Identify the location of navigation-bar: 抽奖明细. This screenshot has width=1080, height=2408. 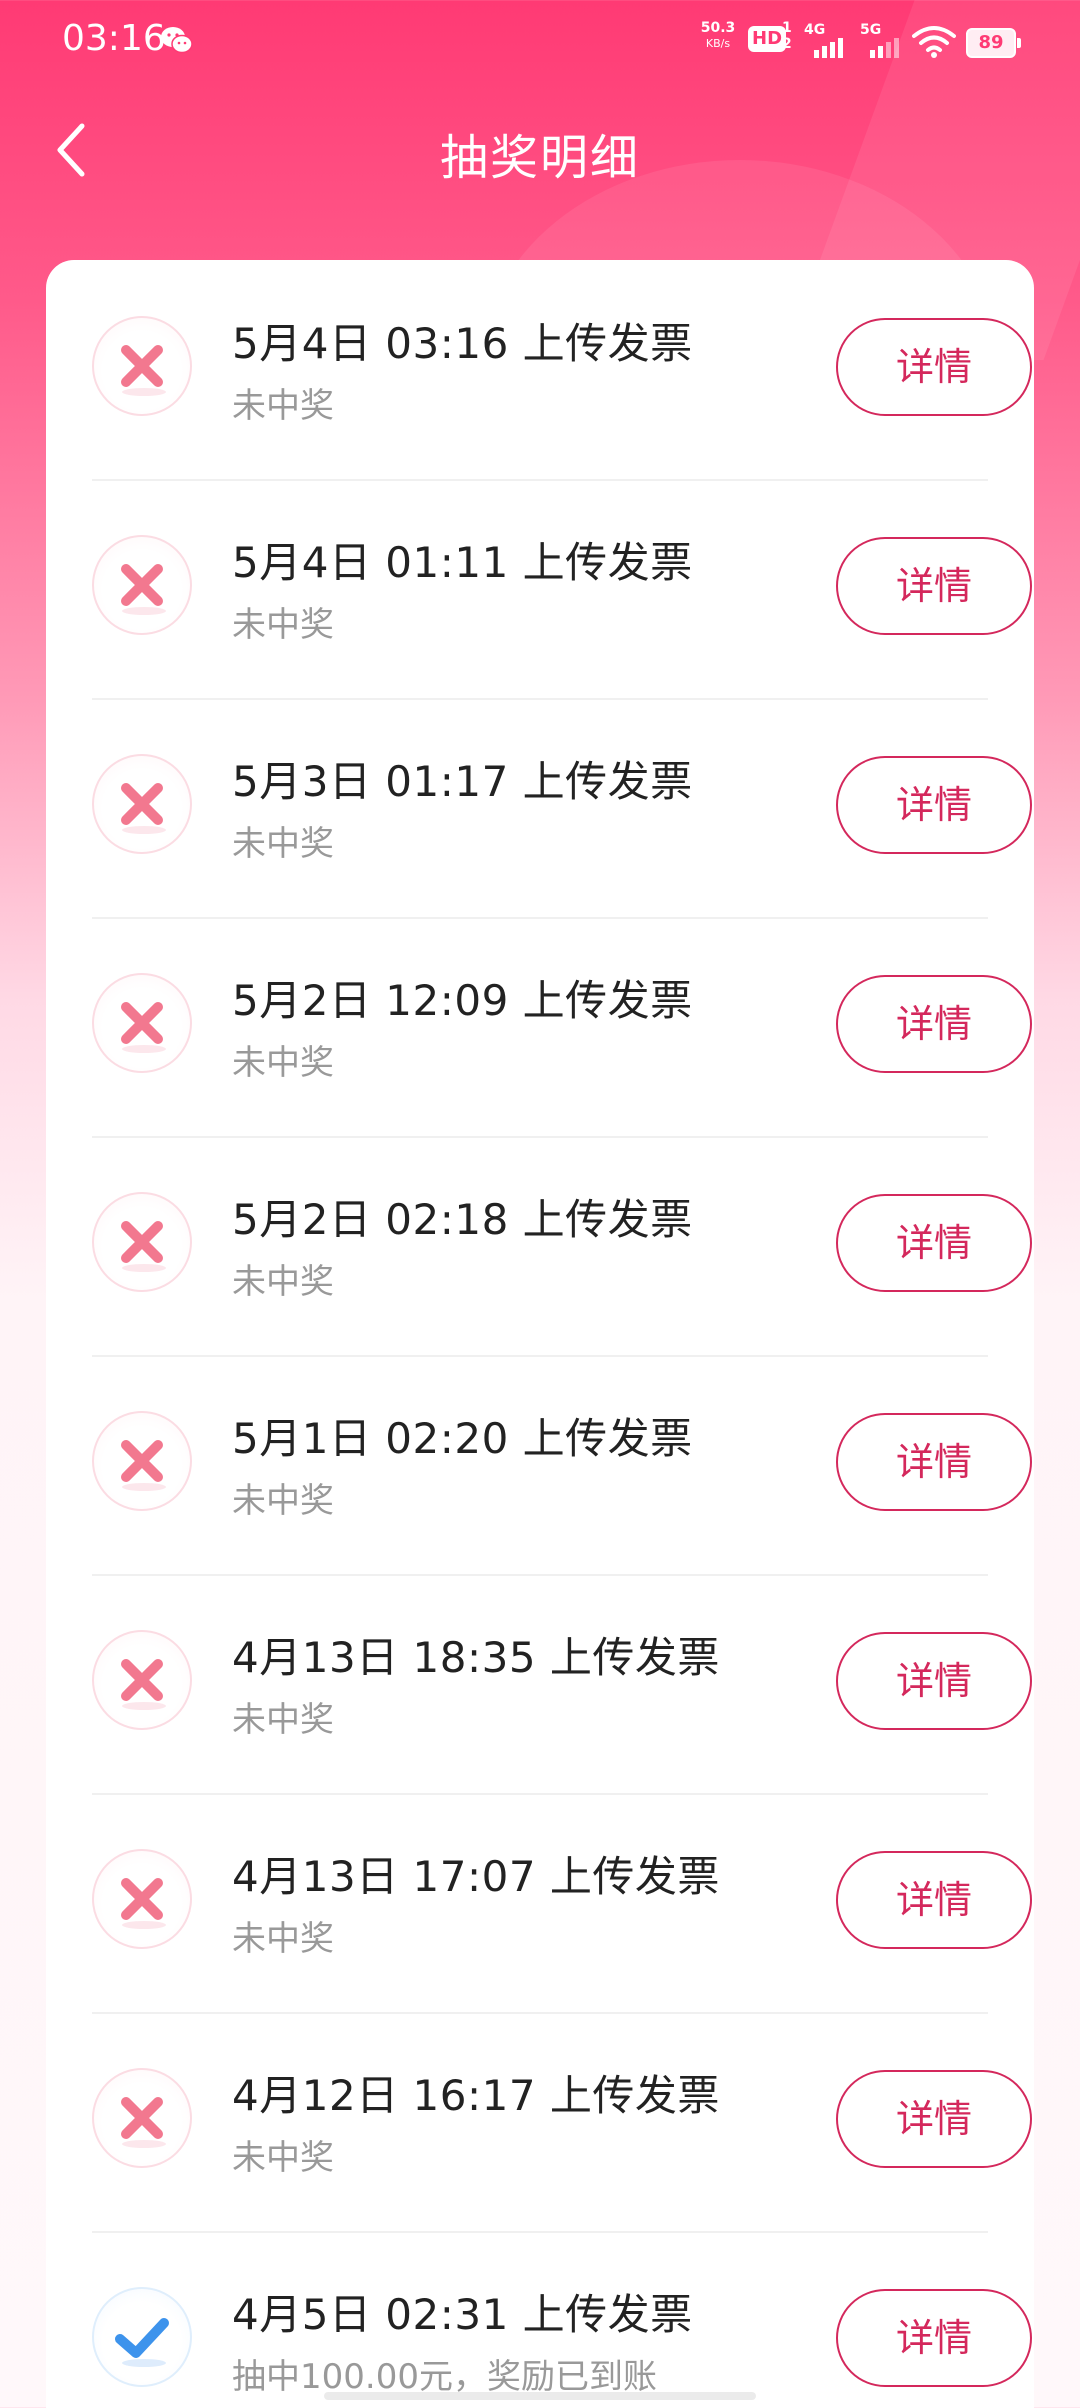
(540, 150).